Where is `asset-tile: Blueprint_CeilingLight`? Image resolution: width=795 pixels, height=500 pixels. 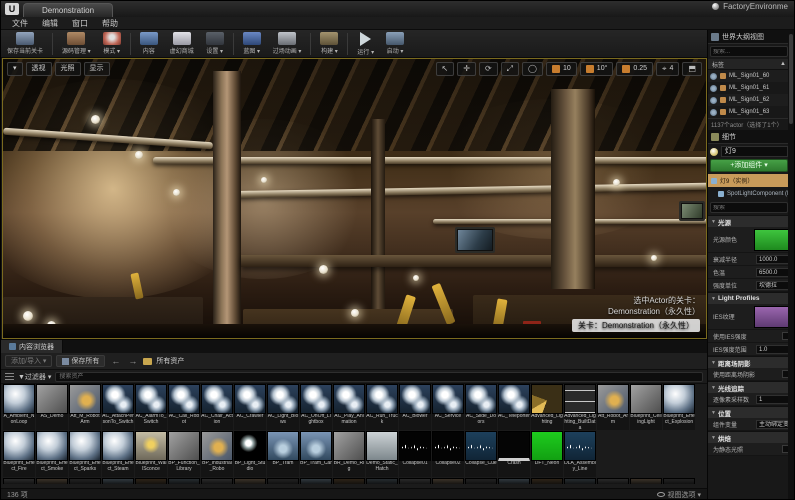
asset-tile: Blueprint_CeilingLight is located at coordinates (646, 407).